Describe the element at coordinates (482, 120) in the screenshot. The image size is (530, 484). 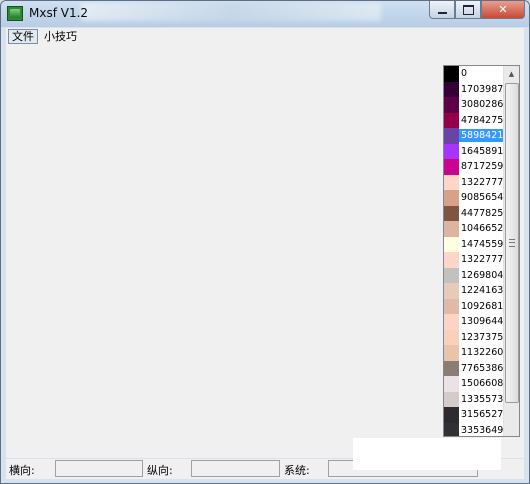
I see `color-value: 4784275` at that location.